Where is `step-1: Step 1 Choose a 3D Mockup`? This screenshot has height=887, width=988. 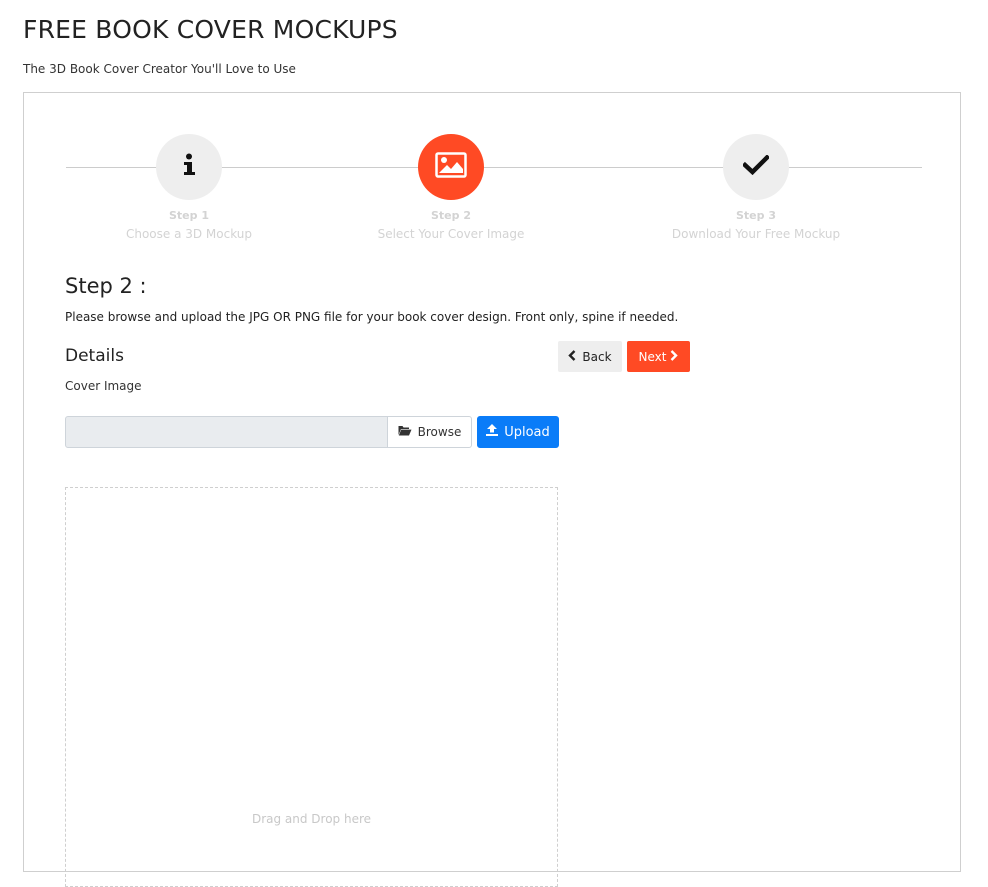 step-1: Step 1 Choose a 3D Mockup is located at coordinates (189, 187).